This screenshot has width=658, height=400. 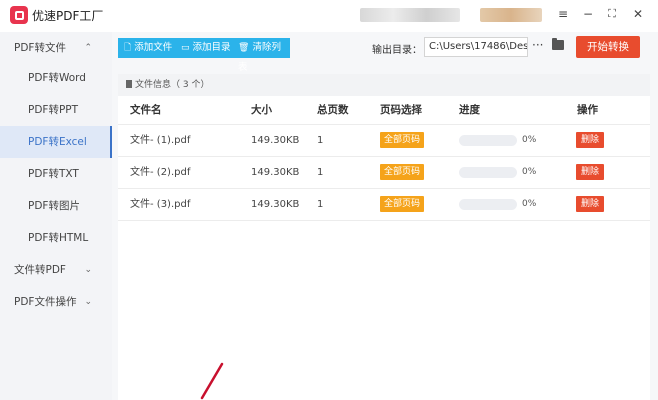 I want to click on start-convert-button: 开始转换, so click(x=608, y=47).